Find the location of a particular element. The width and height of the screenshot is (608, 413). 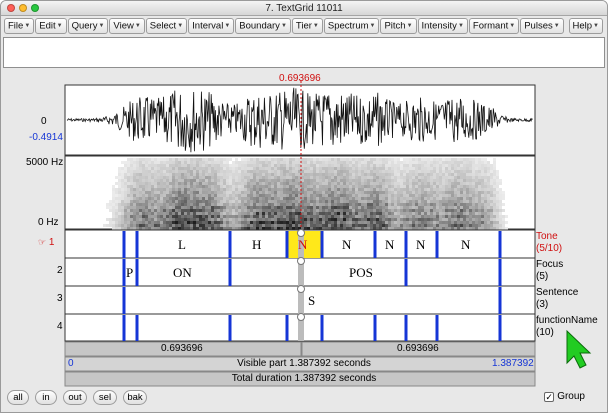

total-duration-label: Total duration 1.387392 seconds is located at coordinates (304, 378).